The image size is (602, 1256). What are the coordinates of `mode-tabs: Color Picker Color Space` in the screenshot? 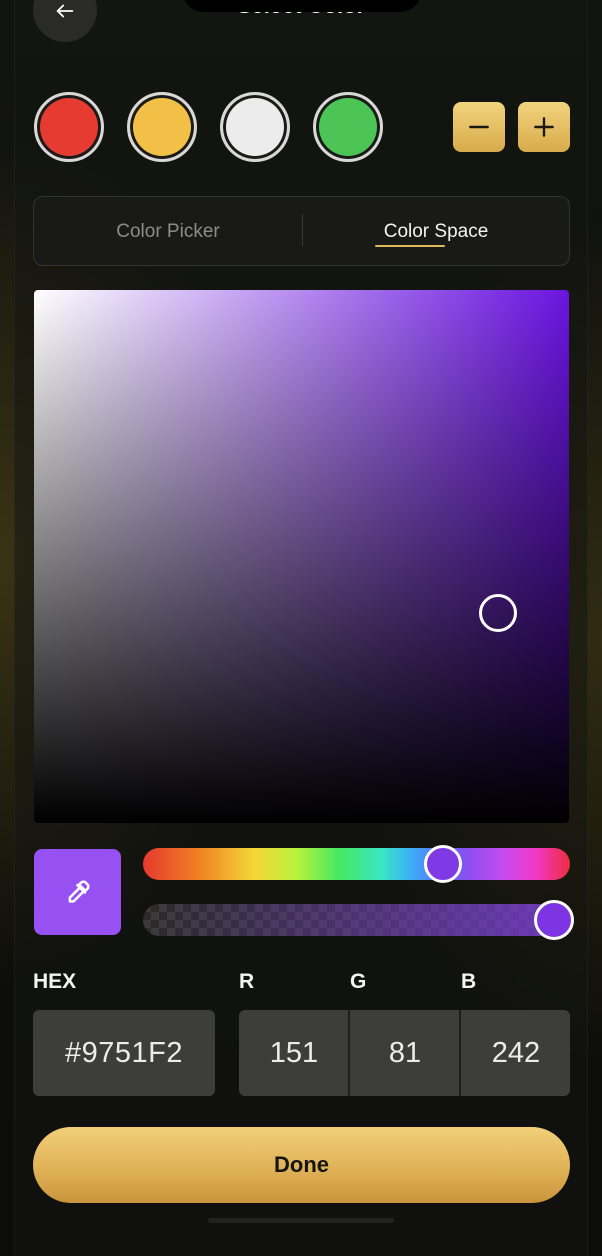 It's located at (301, 231).